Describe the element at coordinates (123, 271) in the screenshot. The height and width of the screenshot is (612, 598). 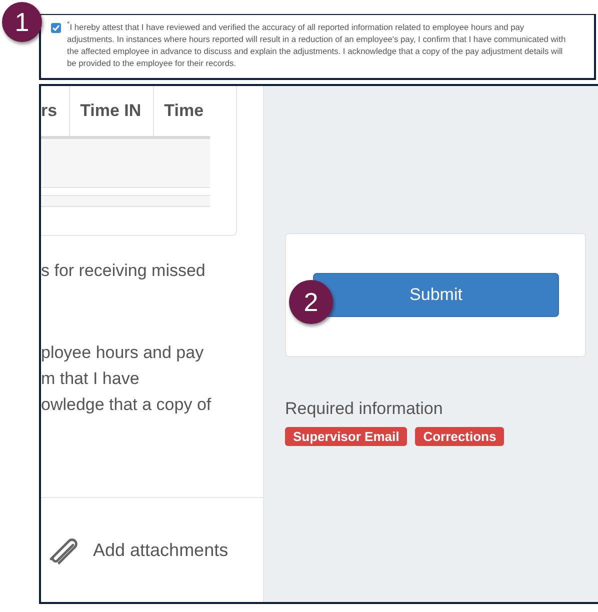
I see `body-text: s for receiving missed` at that location.